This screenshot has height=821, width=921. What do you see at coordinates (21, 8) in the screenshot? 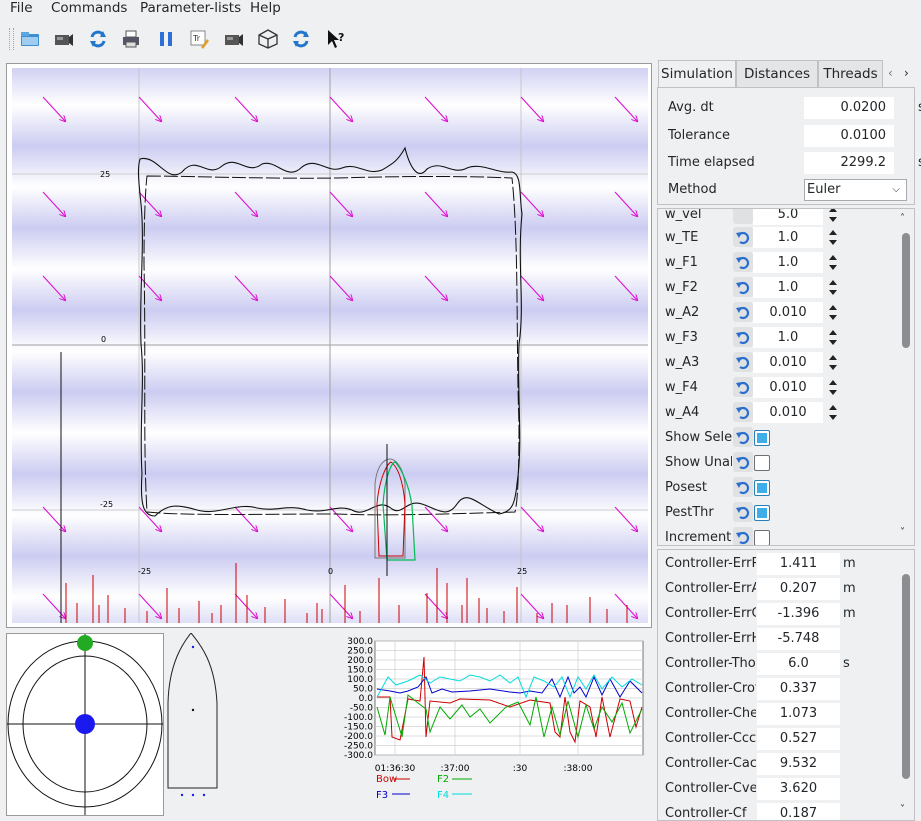
I see `menu-file: File` at bounding box center [21, 8].